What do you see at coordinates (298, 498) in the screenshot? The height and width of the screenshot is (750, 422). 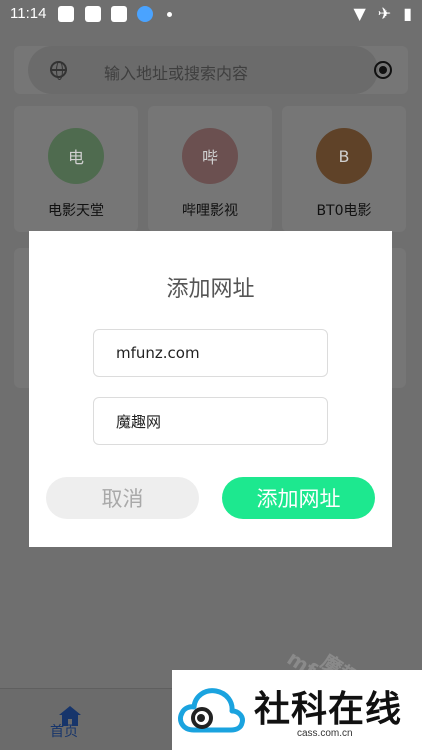 I see `add-url-button: 添加网址` at bounding box center [298, 498].